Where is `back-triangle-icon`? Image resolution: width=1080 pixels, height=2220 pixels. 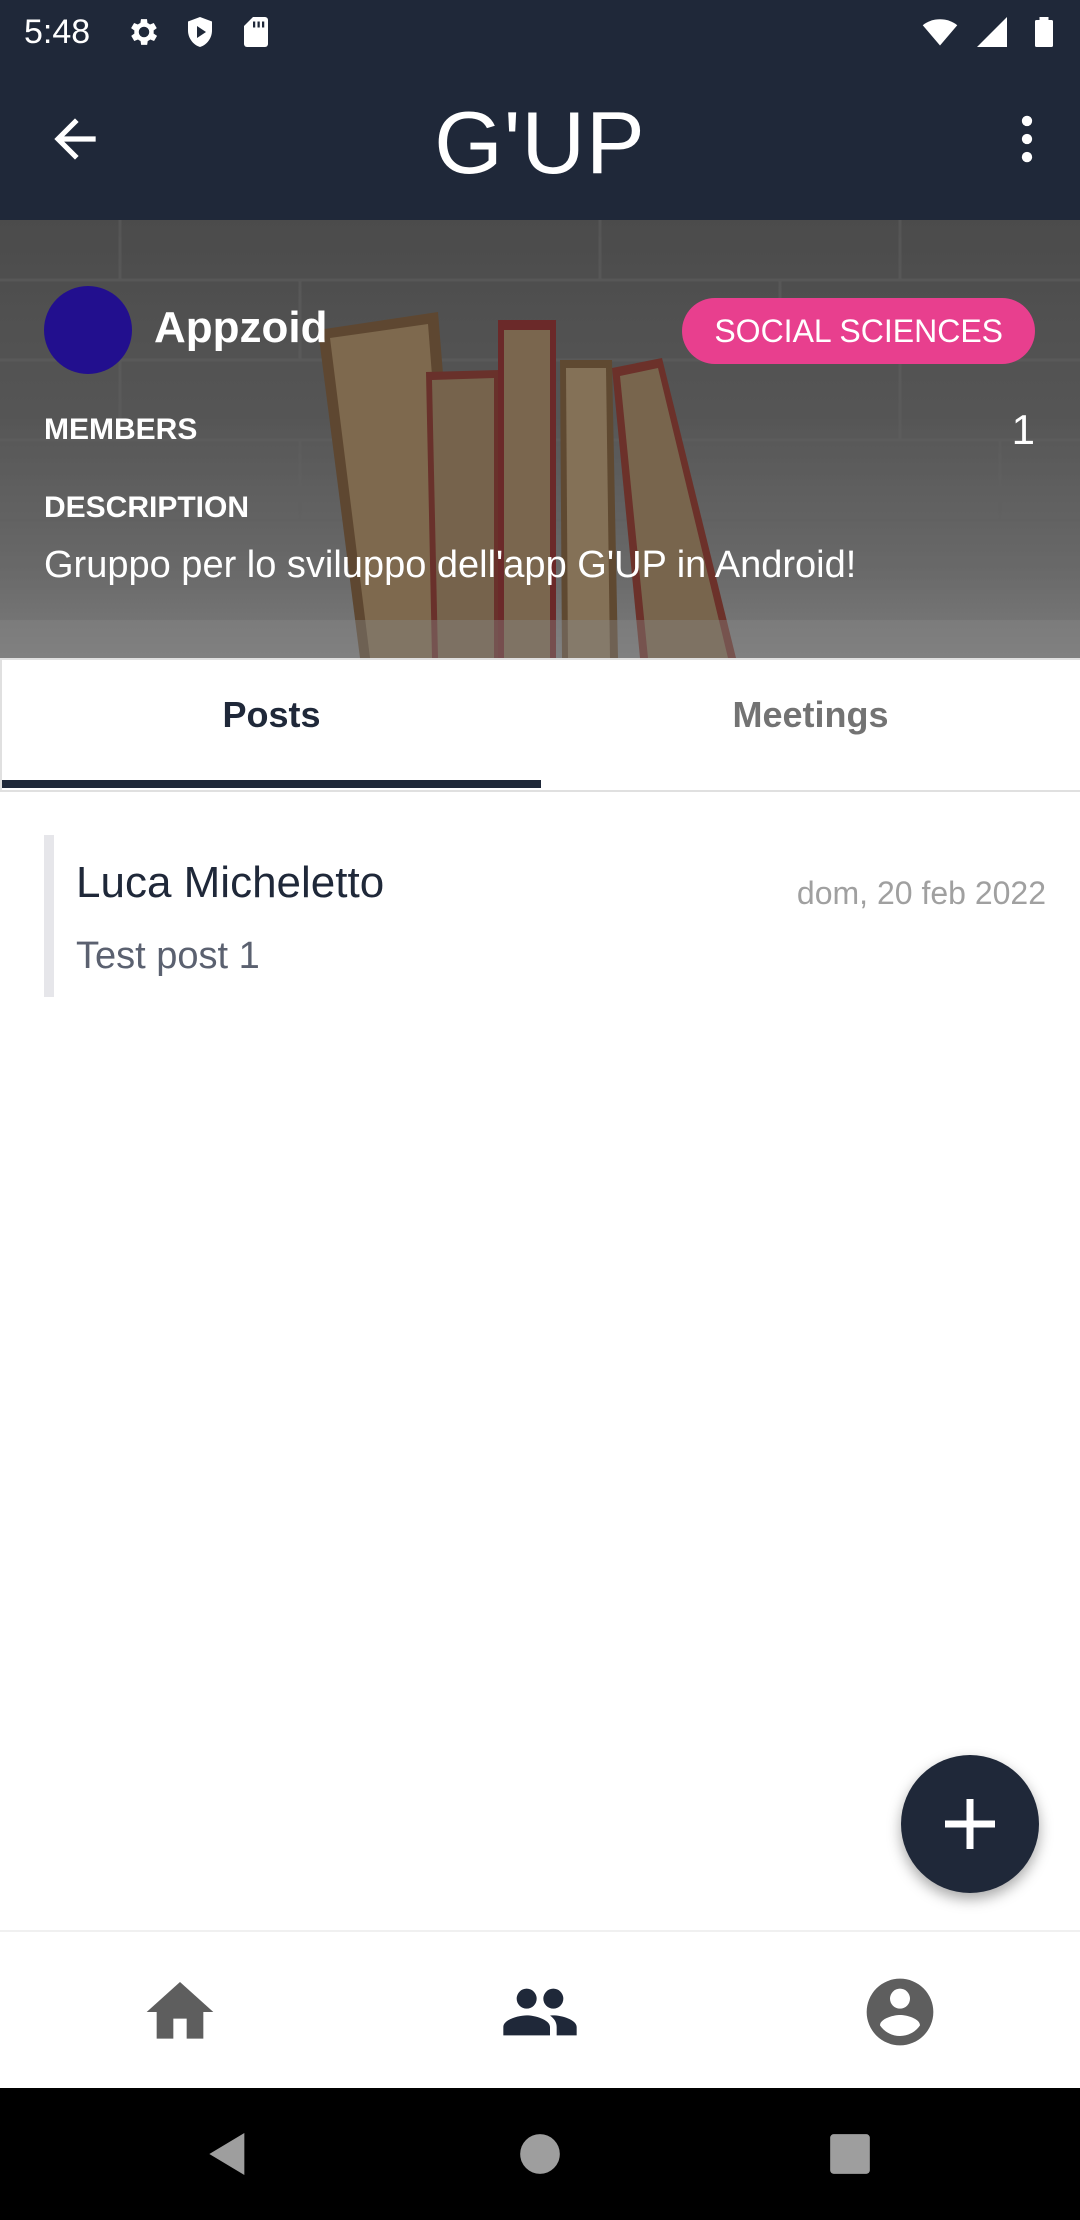 back-triangle-icon is located at coordinates (228, 2154).